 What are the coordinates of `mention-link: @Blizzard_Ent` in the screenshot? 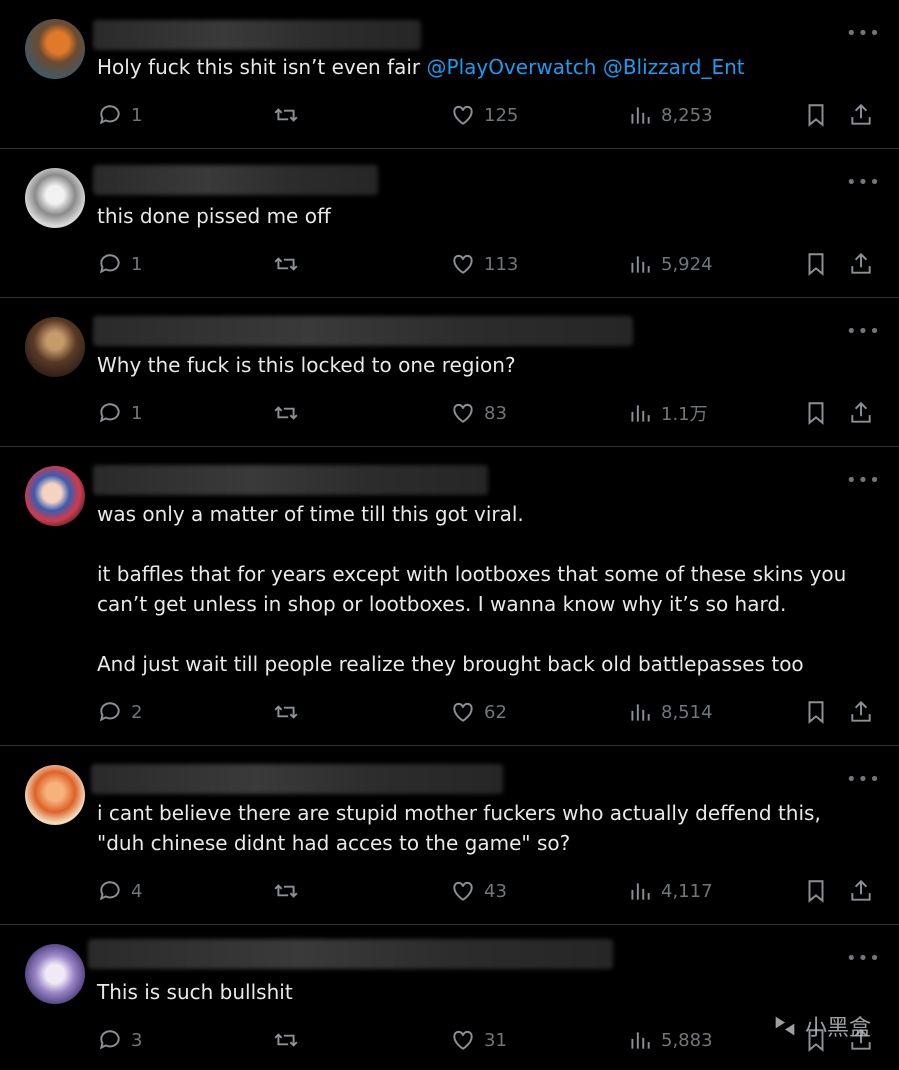 It's located at (674, 67).